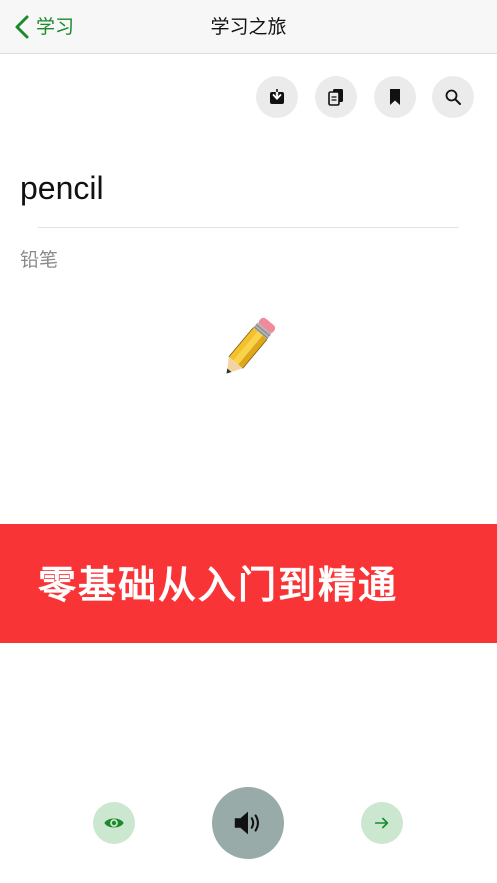  I want to click on word-translation: 铅笔, so click(39, 260).